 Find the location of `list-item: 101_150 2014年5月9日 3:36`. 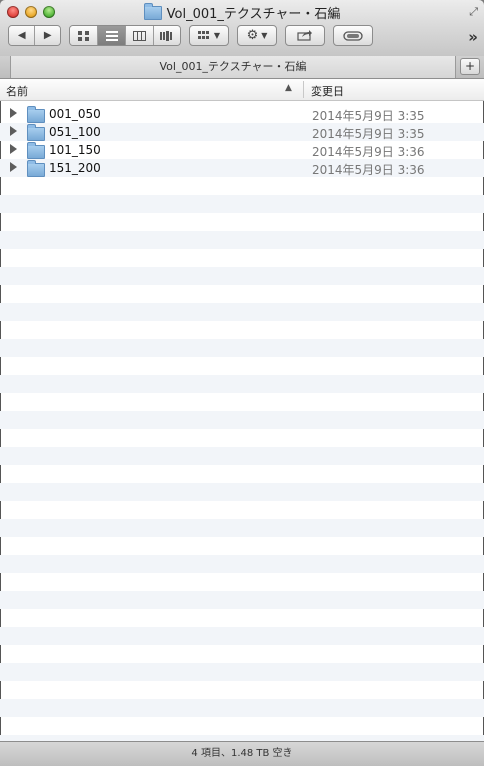

list-item: 101_150 2014年5月9日 3:36 is located at coordinates (242, 150).